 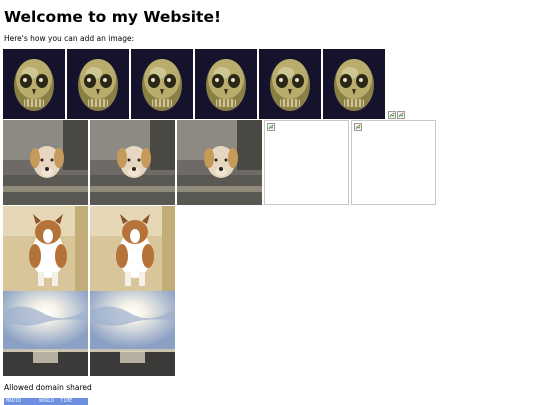 What do you see at coordinates (113, 17) in the screenshot?
I see `page-title: Welcome to my Website!` at bounding box center [113, 17].